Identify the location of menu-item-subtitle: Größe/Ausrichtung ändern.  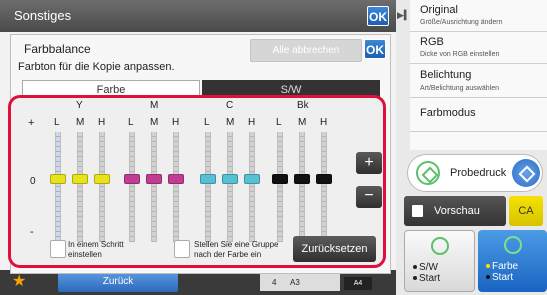
(461, 22).